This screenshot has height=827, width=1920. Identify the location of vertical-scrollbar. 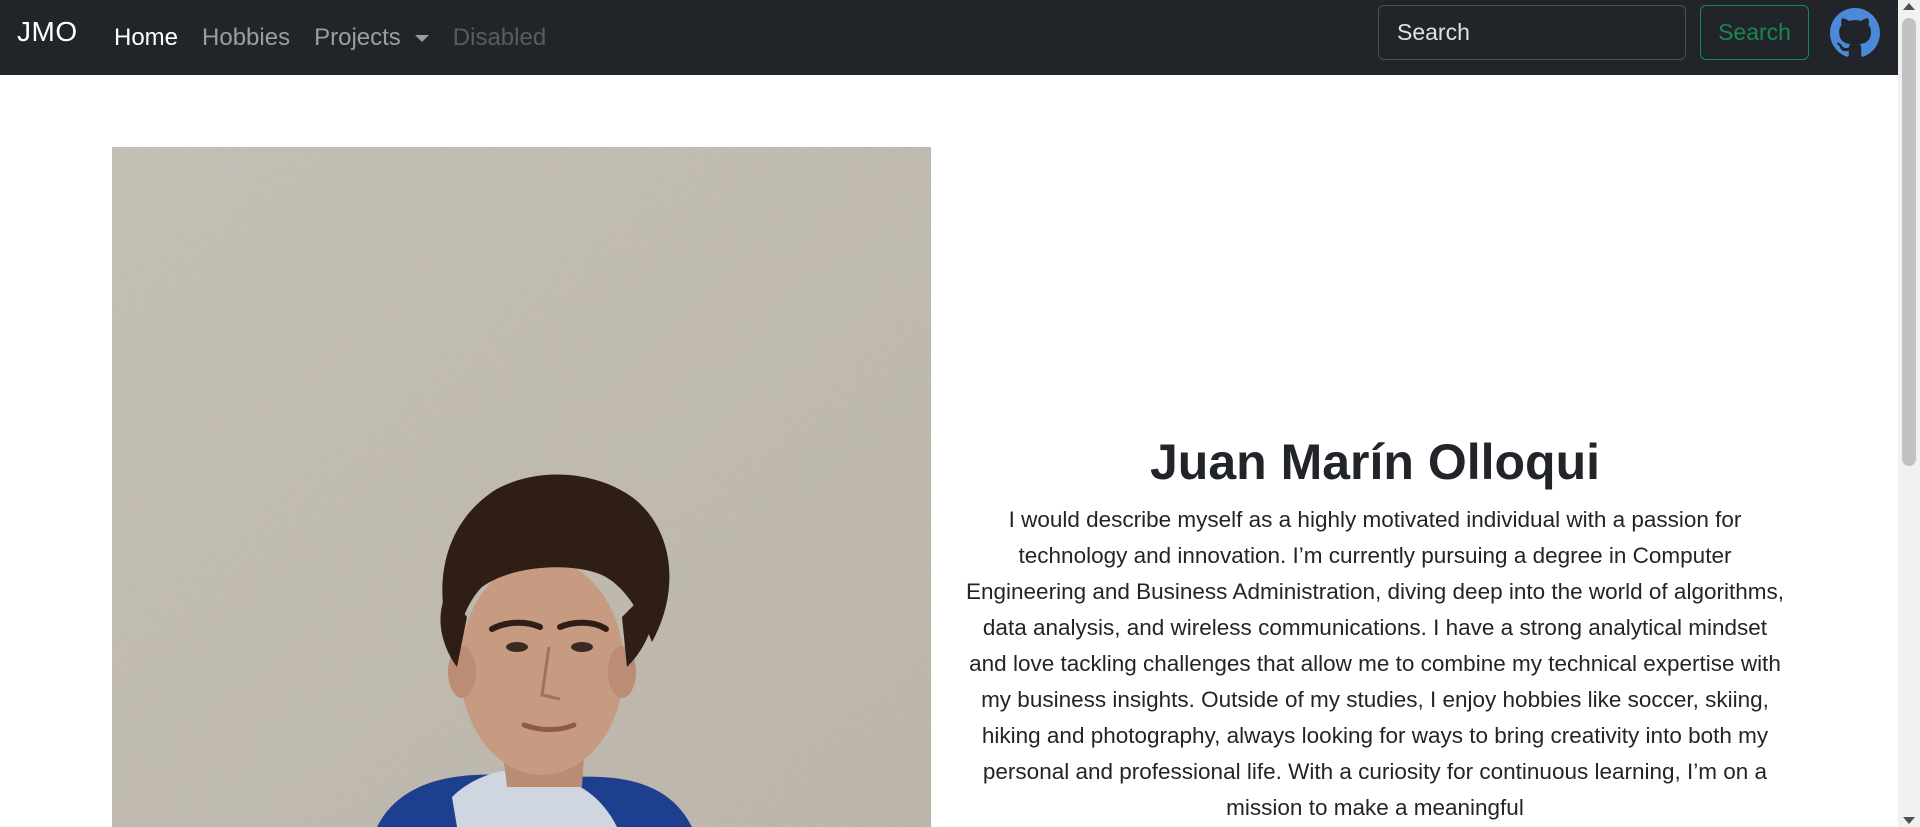
(1909, 413).